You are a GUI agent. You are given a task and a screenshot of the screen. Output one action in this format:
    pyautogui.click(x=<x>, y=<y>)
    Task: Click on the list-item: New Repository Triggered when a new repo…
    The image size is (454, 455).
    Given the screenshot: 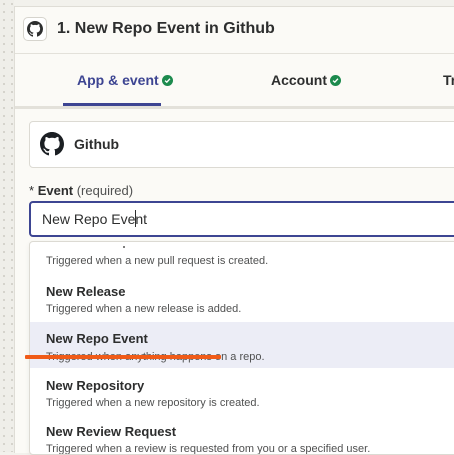 What is the action you would take?
    pyautogui.click(x=242, y=393)
    